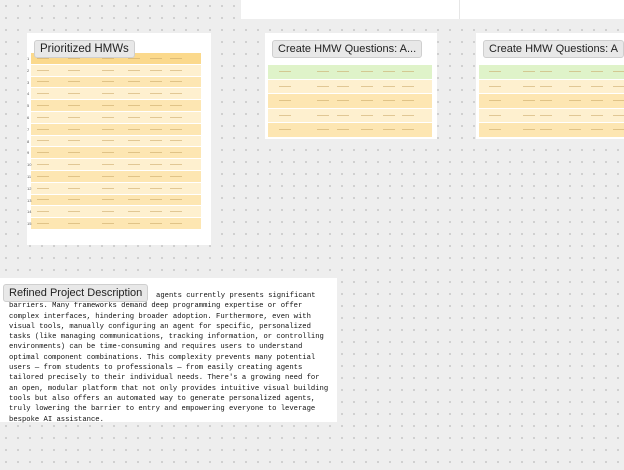 This screenshot has height=470, width=624. I want to click on row-number: 13, so click(29, 200).